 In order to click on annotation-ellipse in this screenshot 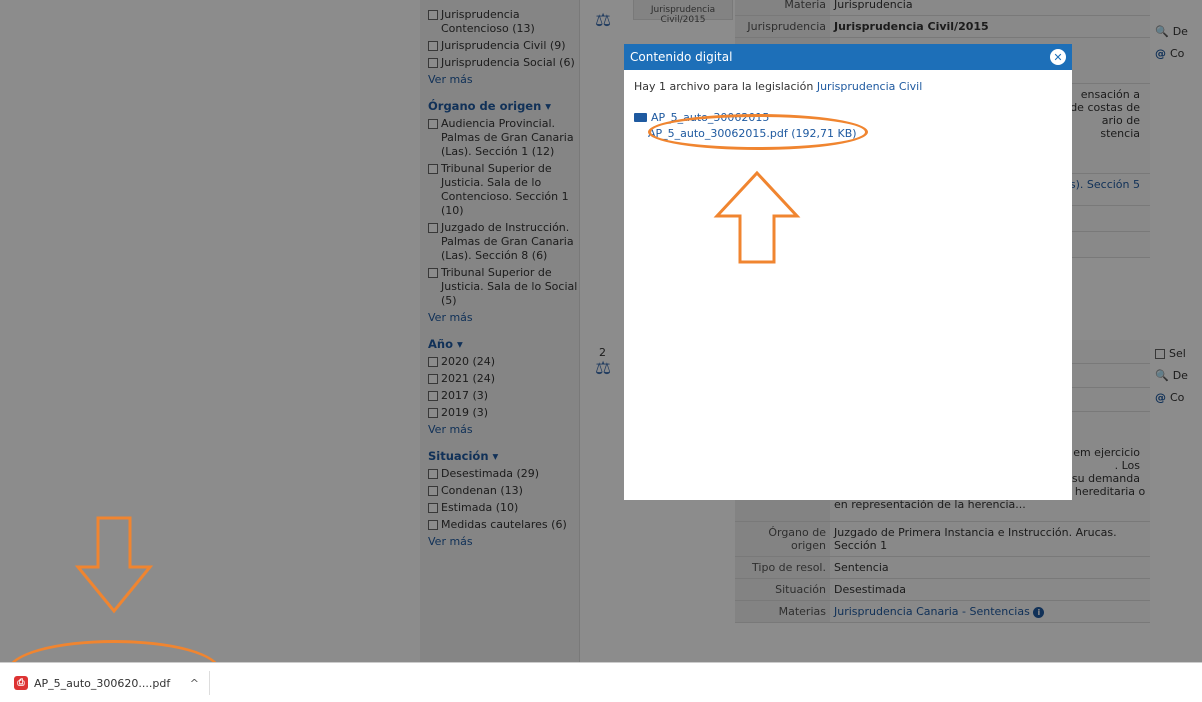, I will do `click(758, 132)`.